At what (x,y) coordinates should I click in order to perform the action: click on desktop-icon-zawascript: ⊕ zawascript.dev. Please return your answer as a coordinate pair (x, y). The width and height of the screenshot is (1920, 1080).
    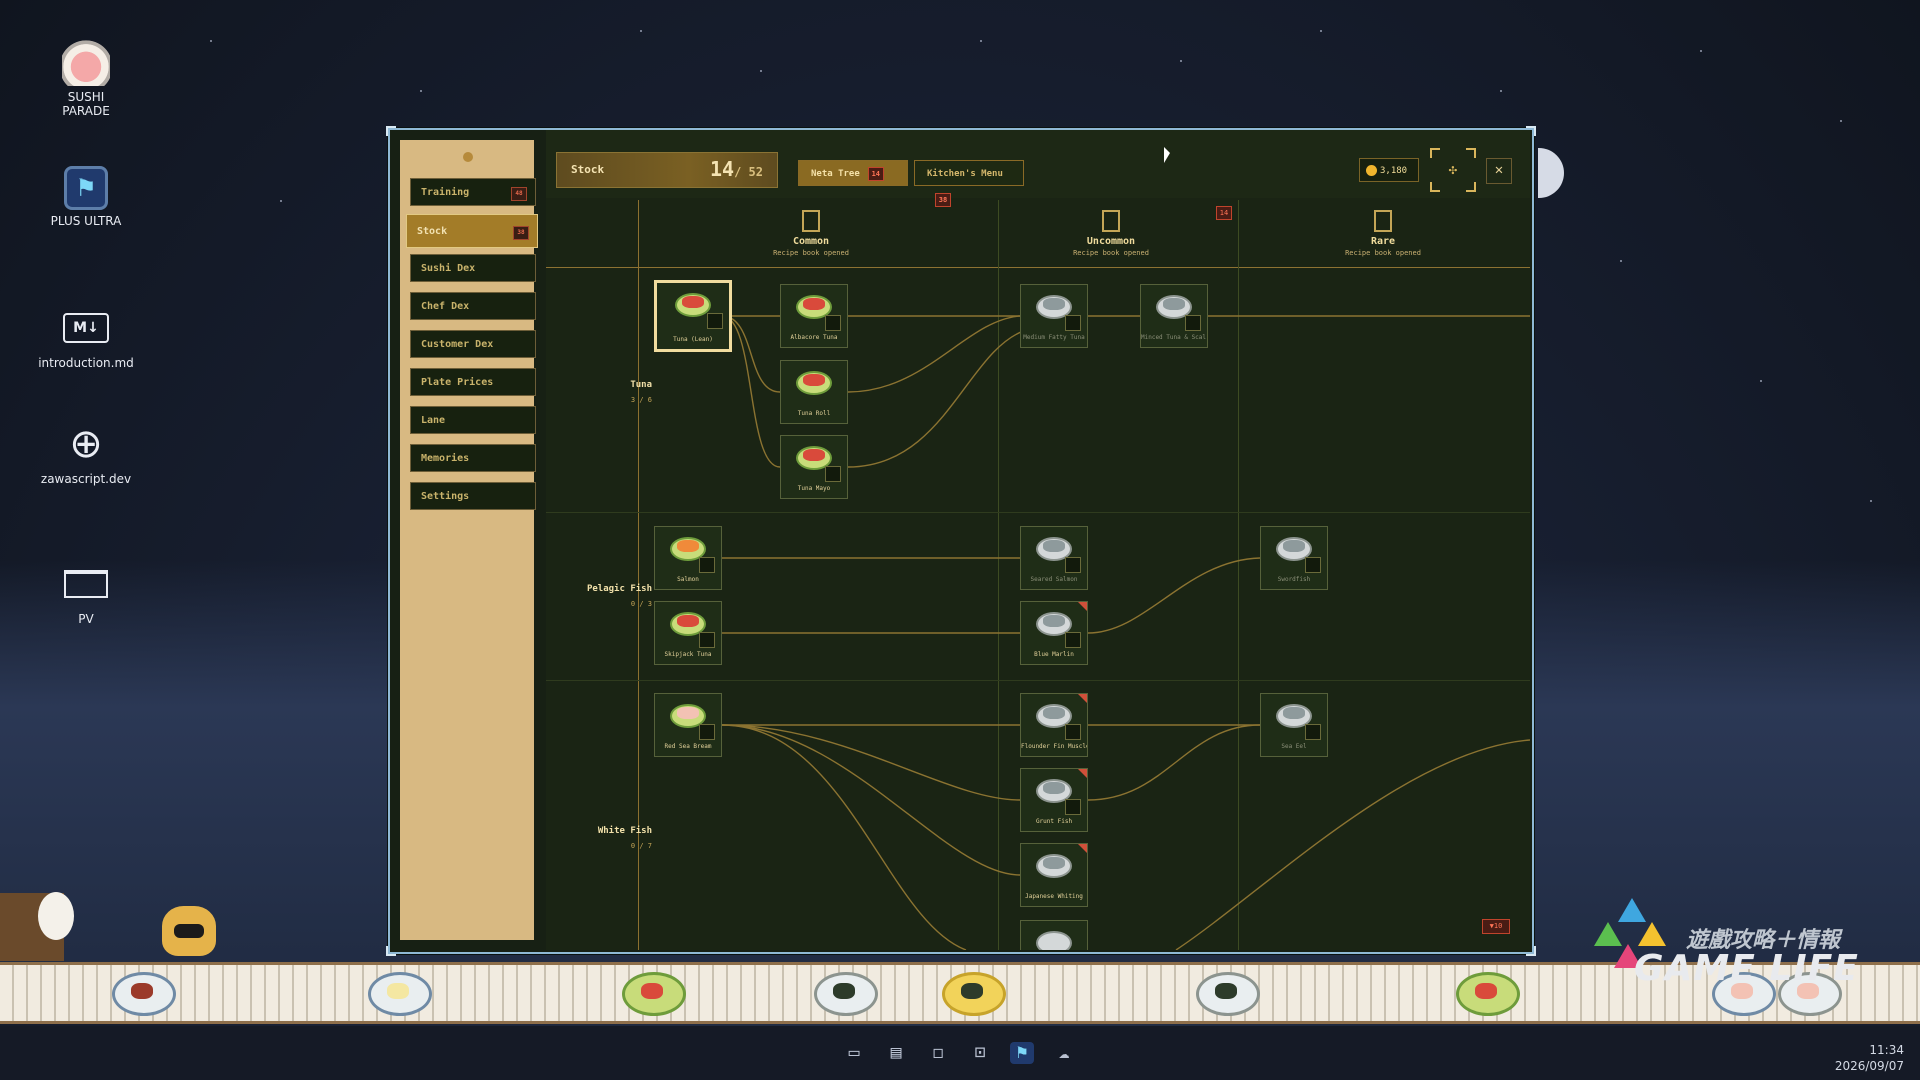
    Looking at the image, I should click on (86, 453).